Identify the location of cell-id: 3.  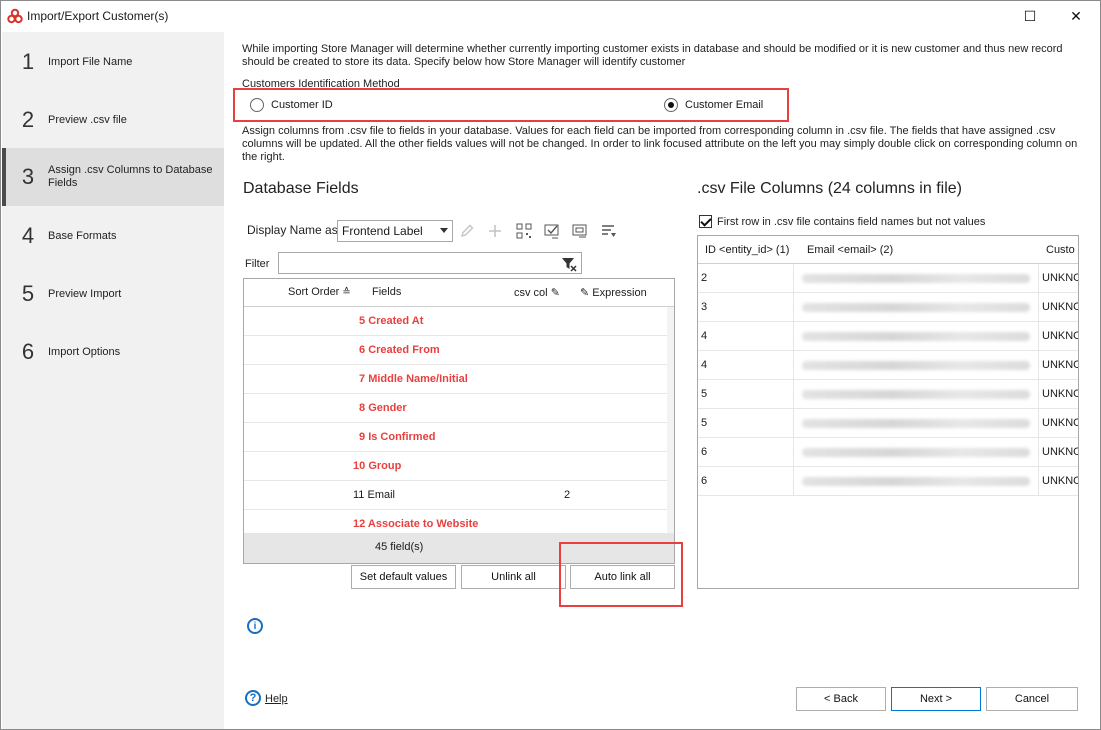
(746, 307).